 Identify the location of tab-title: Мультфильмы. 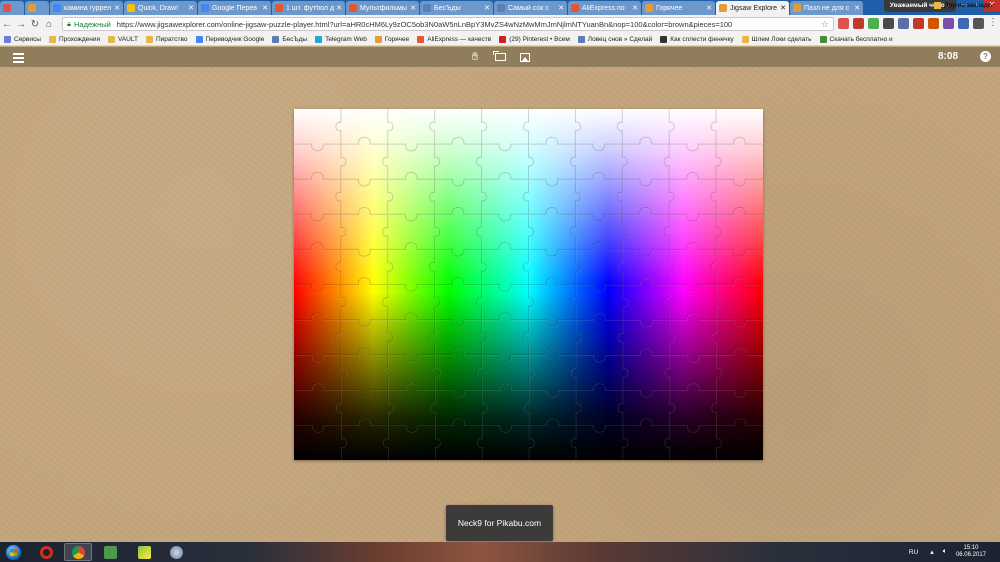
(383, 8).